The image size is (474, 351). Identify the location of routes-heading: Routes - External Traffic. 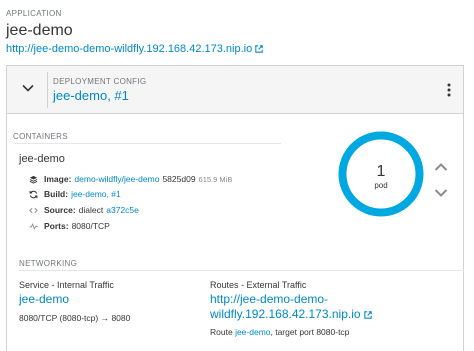
(258, 285).